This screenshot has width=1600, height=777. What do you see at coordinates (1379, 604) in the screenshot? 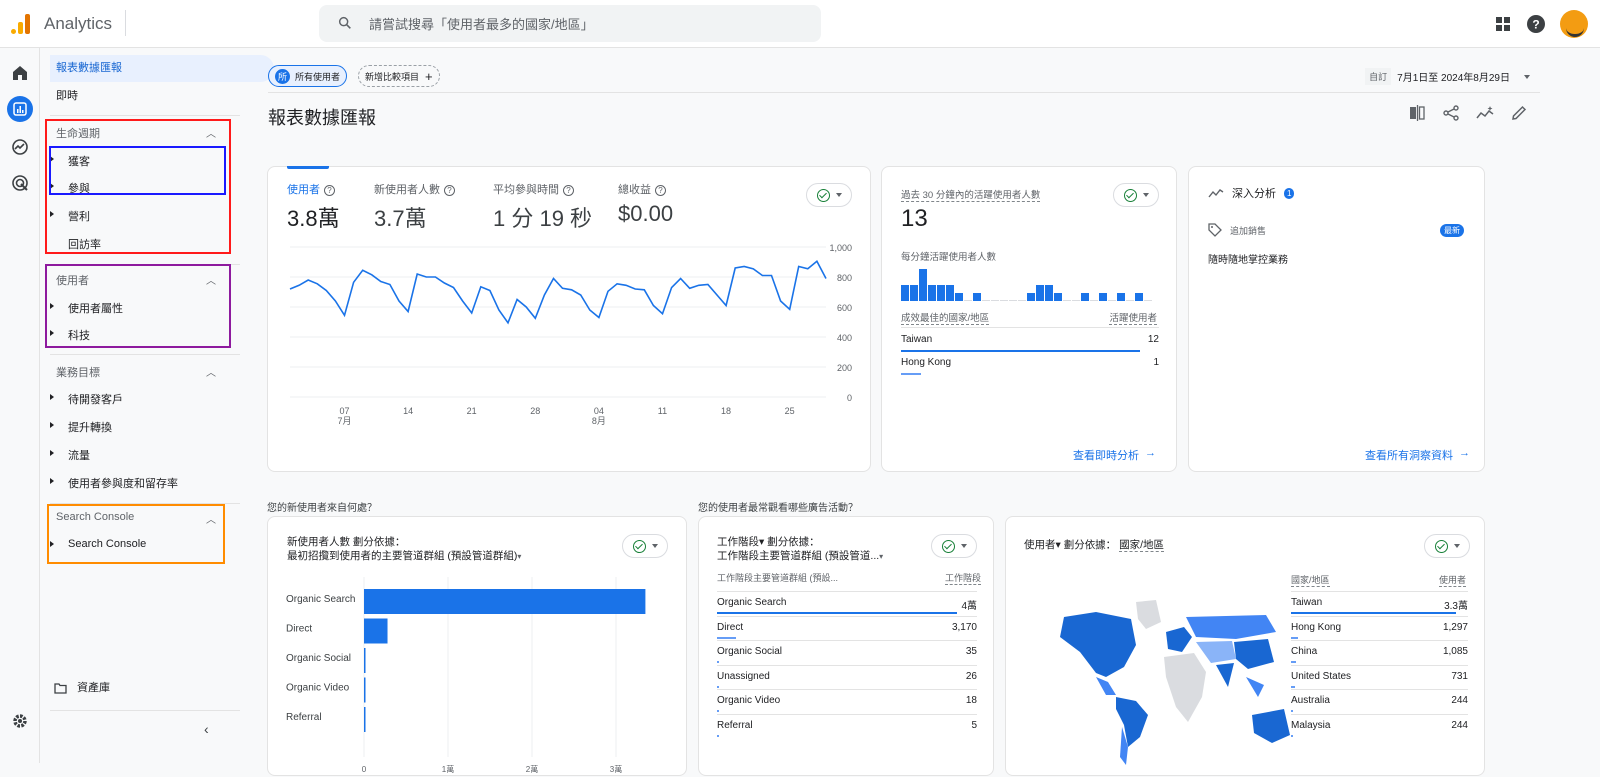
I see `table-row: Taiwan 3.3萬` at bounding box center [1379, 604].